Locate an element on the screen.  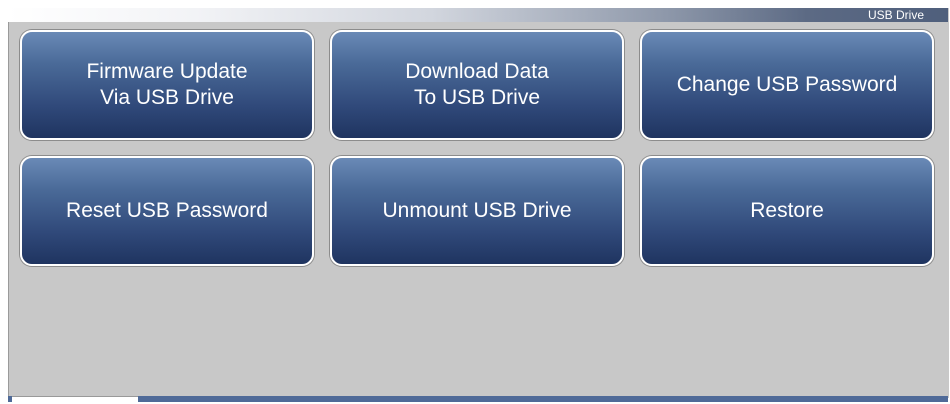
reset-usb-password-button: Reset USB Password is located at coordinates (167, 211).